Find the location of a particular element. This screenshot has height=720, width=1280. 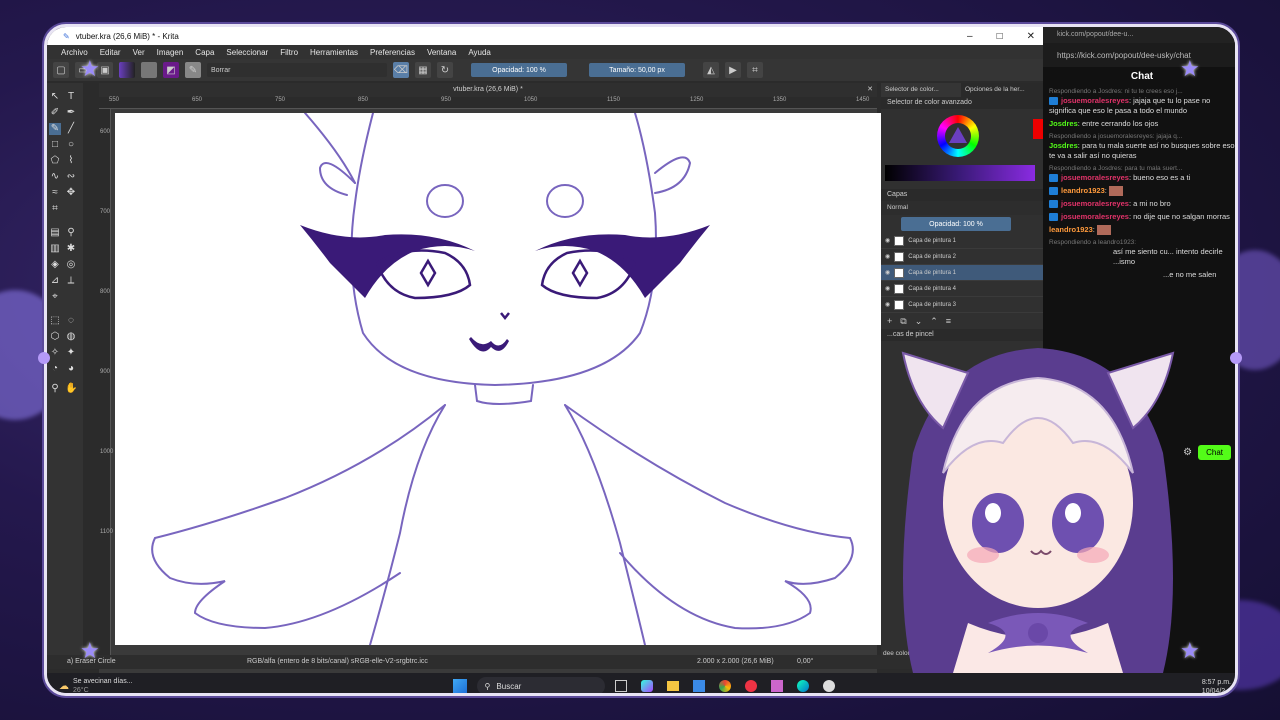

color-swap-icon: ◩ is located at coordinates (171, 70).